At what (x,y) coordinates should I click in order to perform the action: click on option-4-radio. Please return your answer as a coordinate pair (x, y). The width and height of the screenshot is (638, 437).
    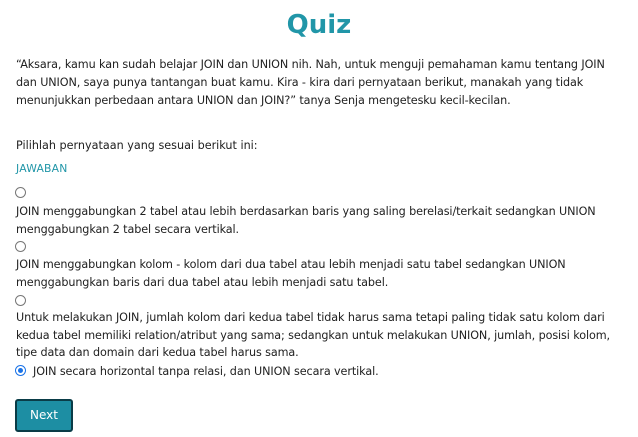
    Looking at the image, I should click on (20, 370).